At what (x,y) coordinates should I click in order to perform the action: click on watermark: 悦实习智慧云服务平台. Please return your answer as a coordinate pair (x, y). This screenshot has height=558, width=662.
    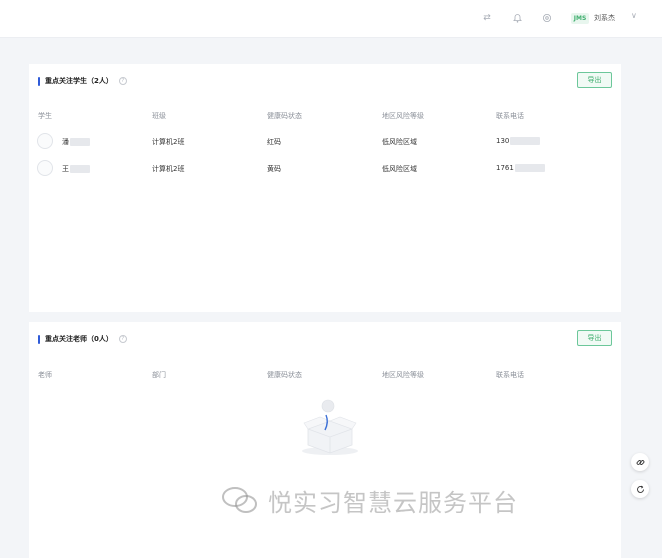
    Looking at the image, I should click on (430, 500).